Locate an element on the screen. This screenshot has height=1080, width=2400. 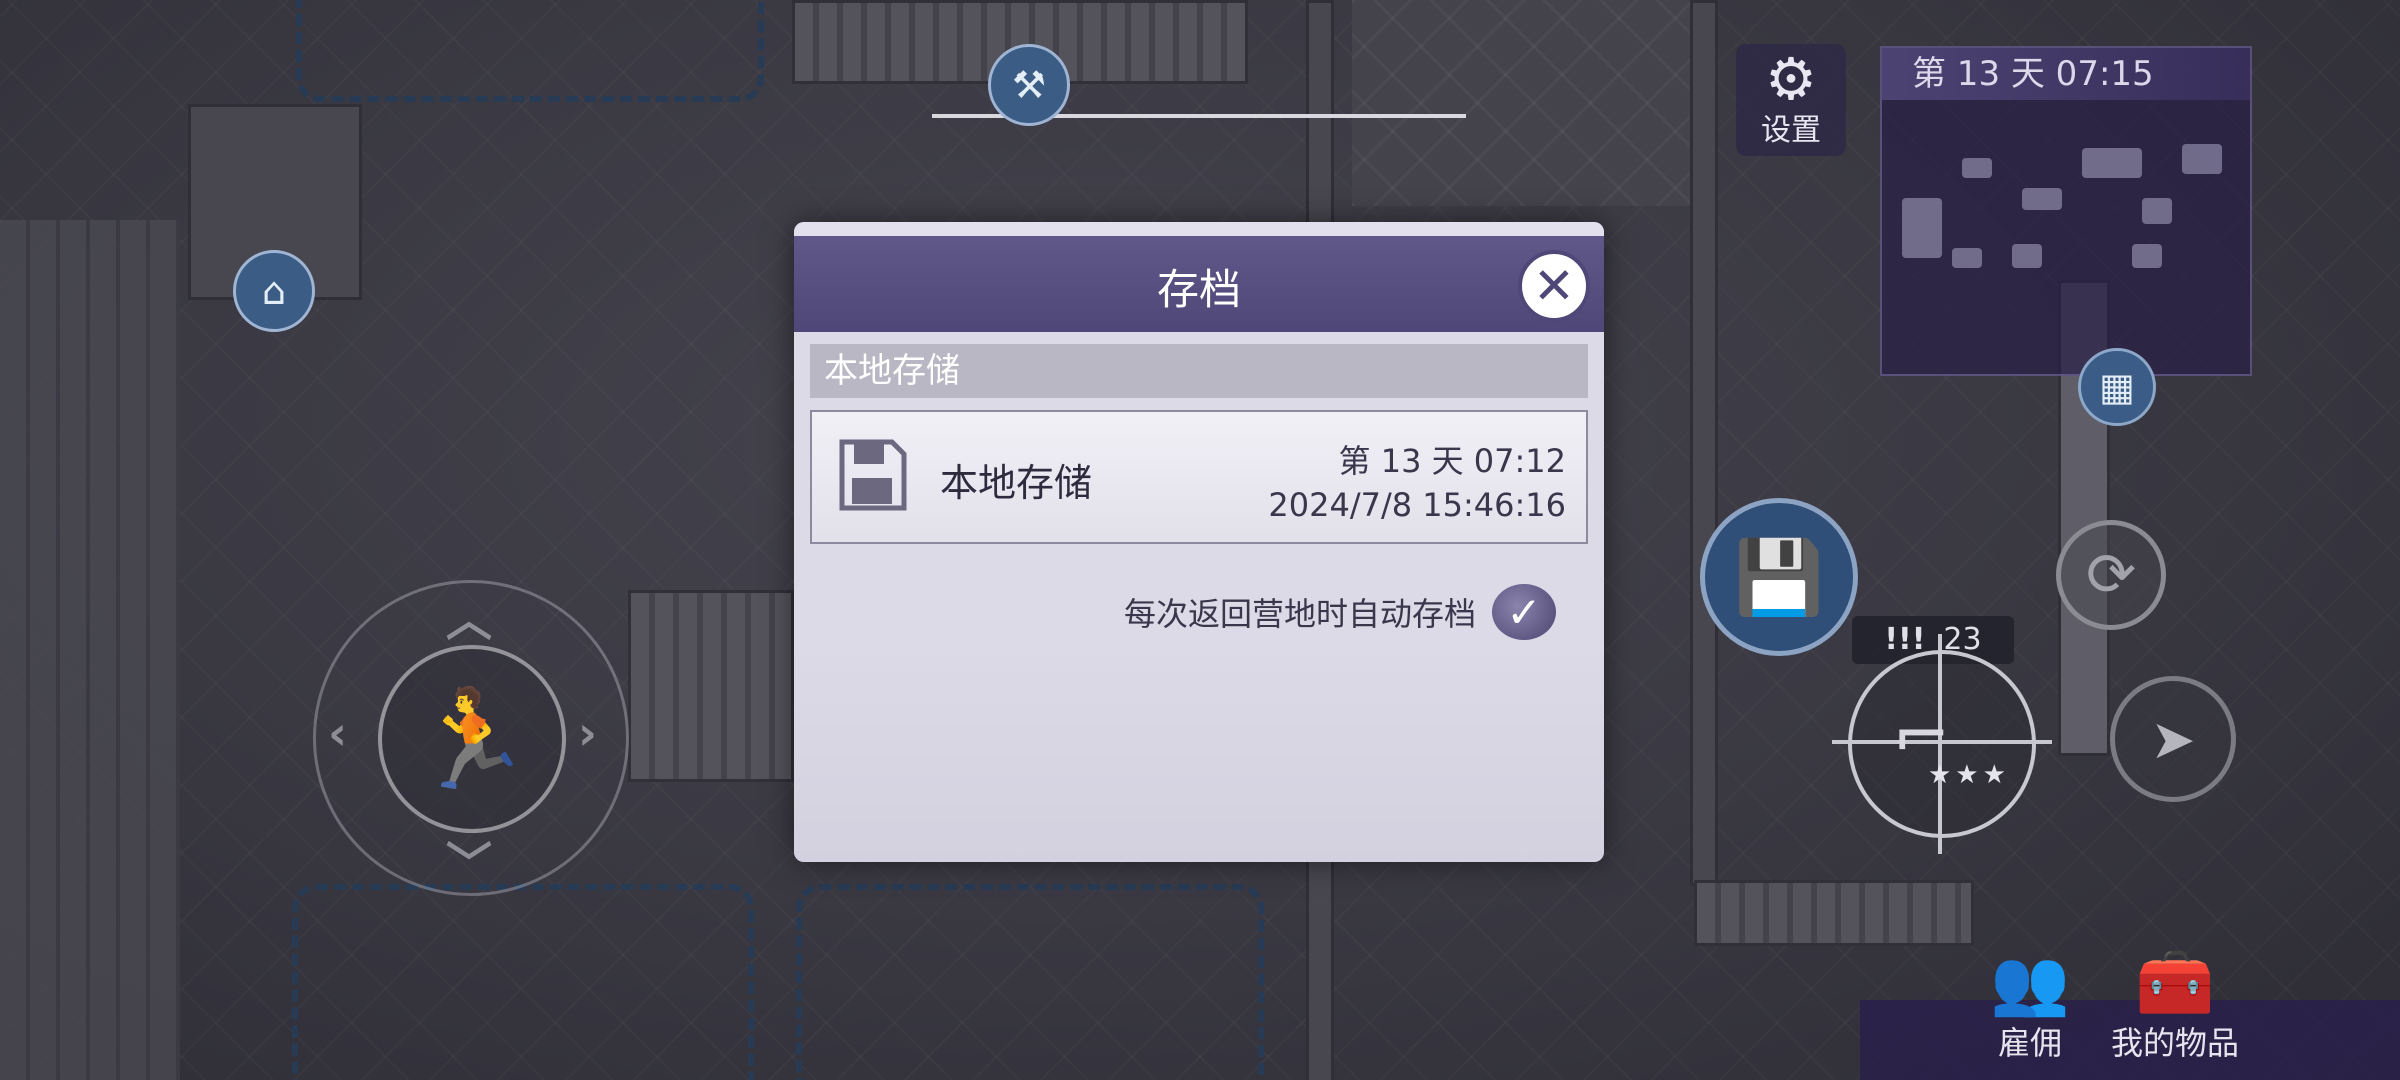
farm-button: ⚒ is located at coordinates (1029, 85).